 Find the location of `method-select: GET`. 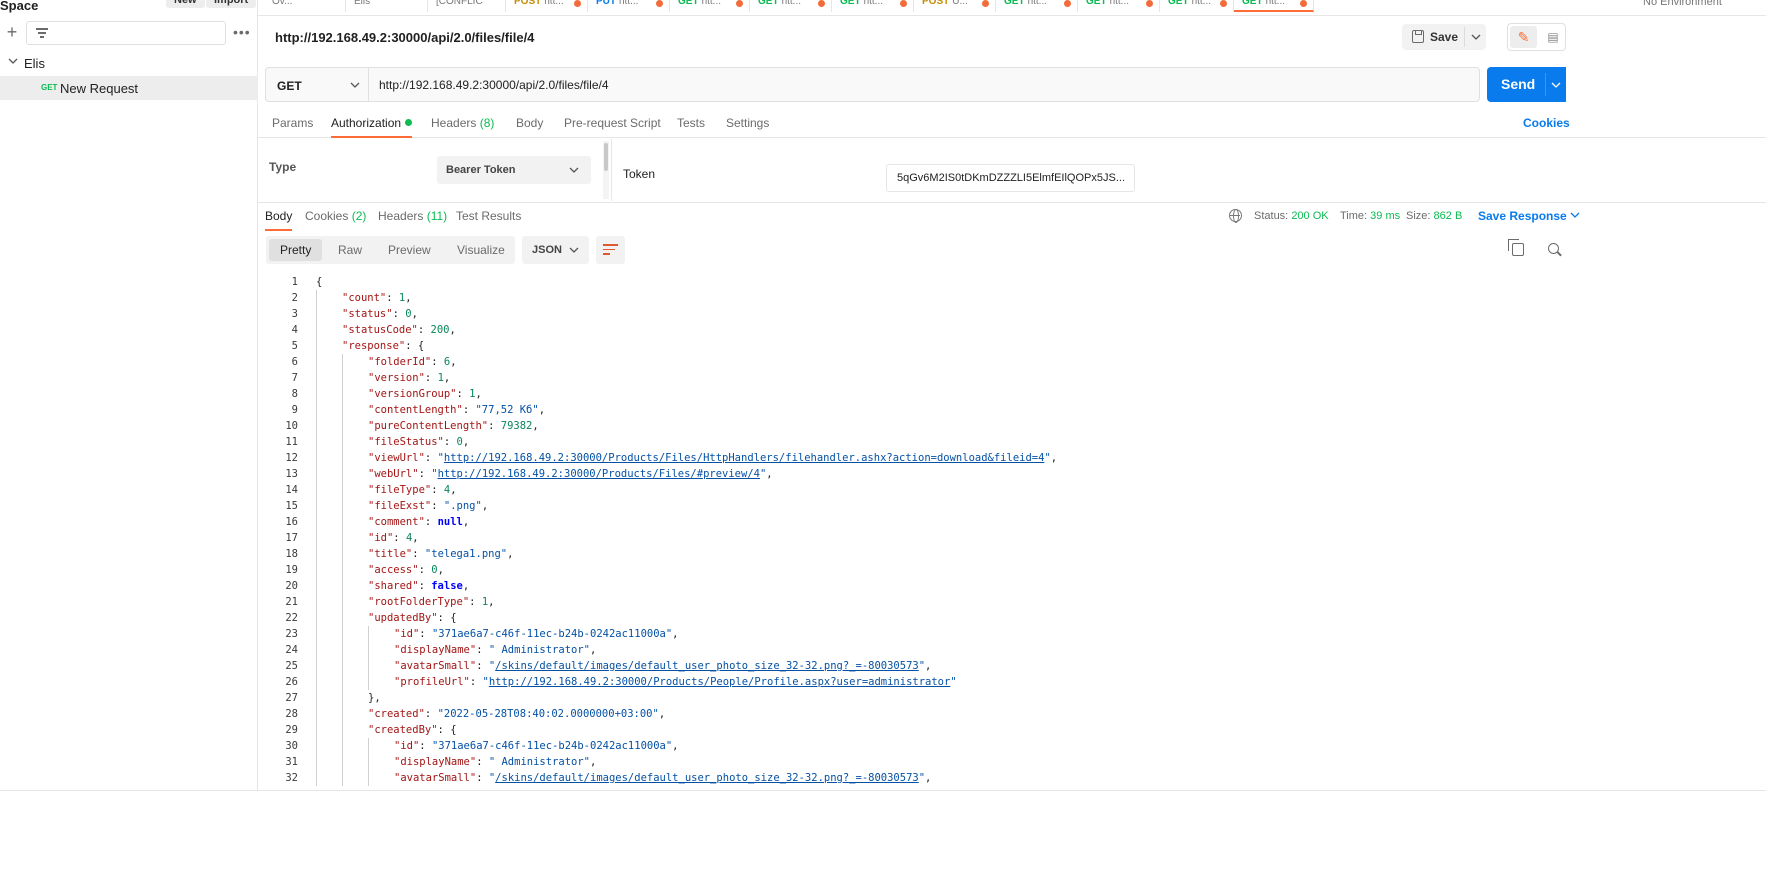

method-select: GET is located at coordinates (316, 84).